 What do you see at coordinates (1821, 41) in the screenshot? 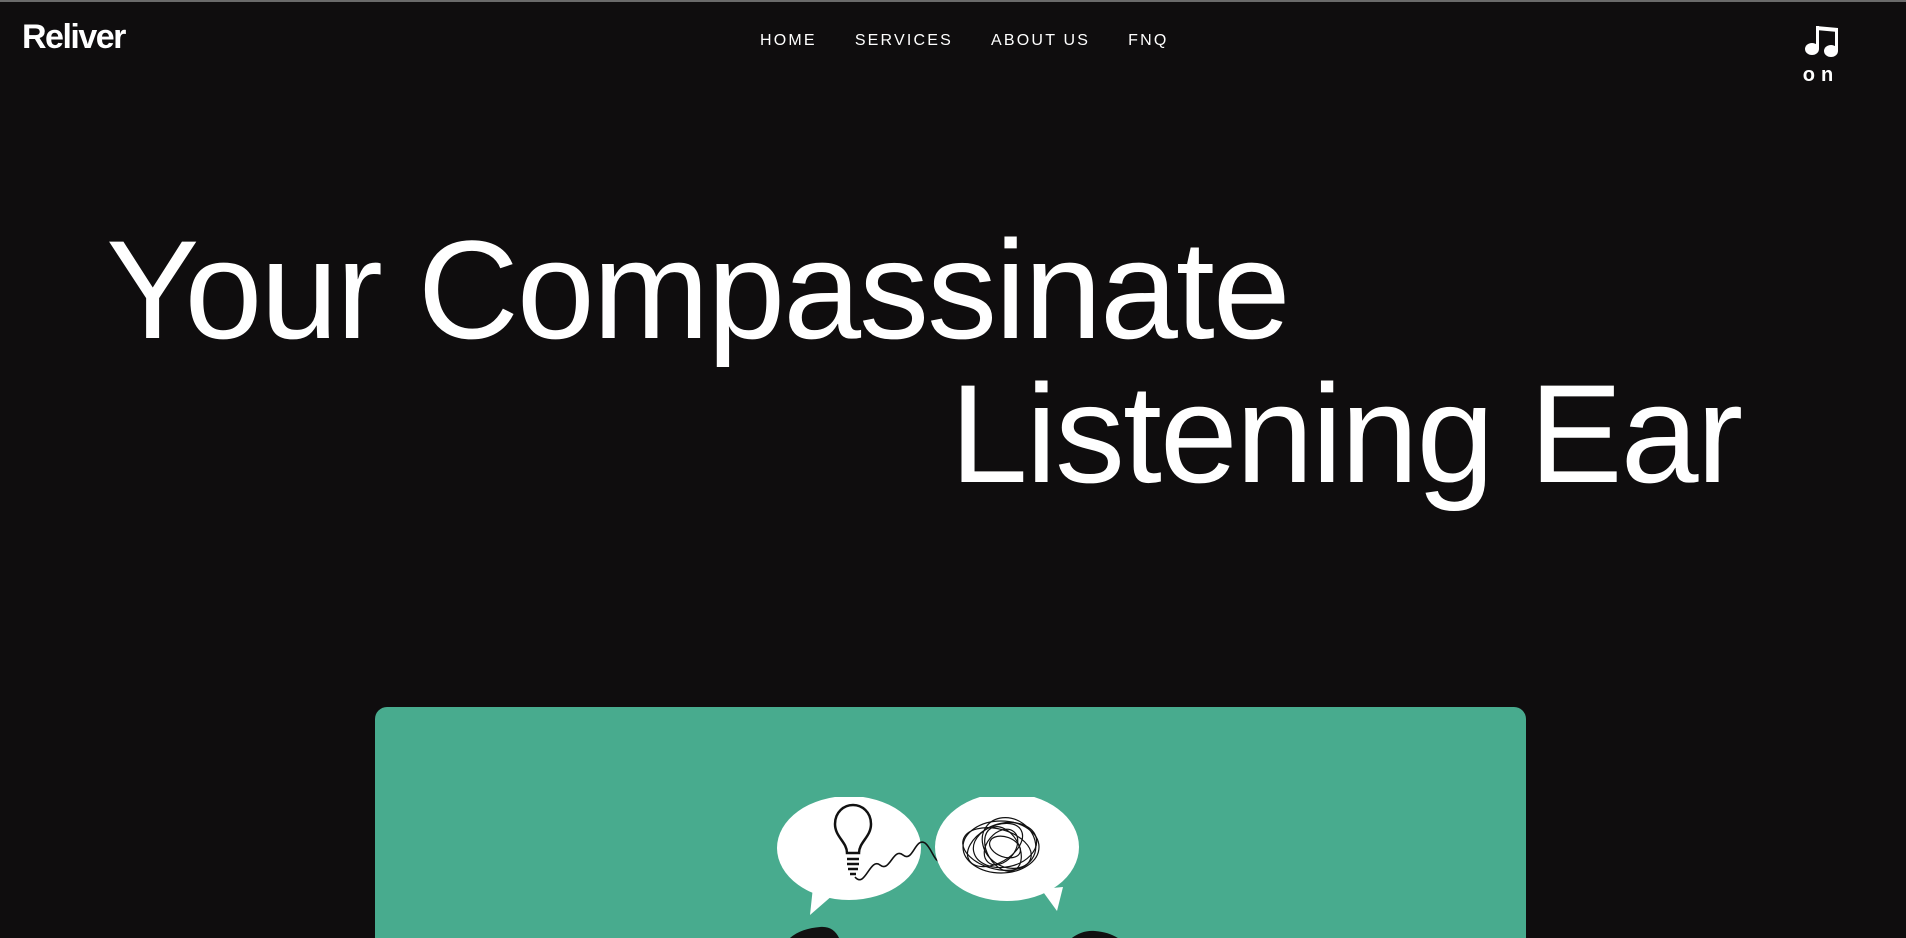
I see `music-note-icon` at bounding box center [1821, 41].